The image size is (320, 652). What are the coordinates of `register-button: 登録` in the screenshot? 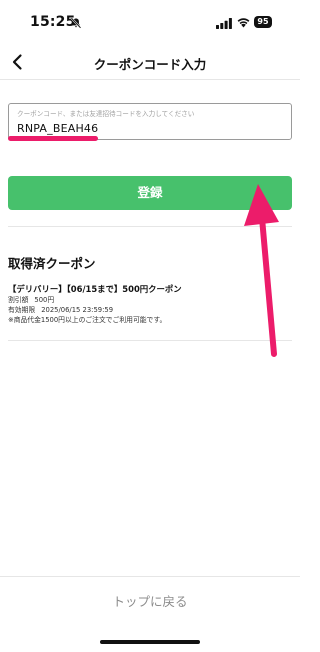 It's located at (150, 193).